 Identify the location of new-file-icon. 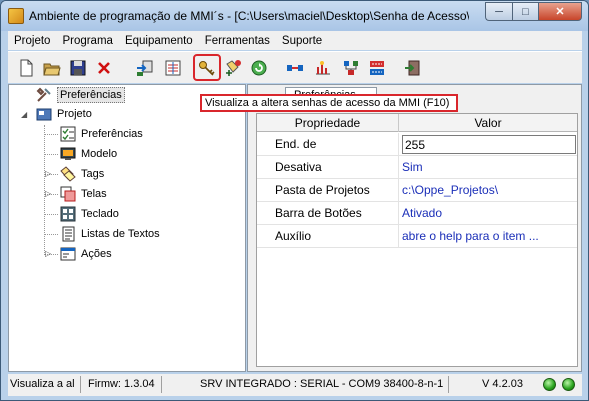
(26, 68).